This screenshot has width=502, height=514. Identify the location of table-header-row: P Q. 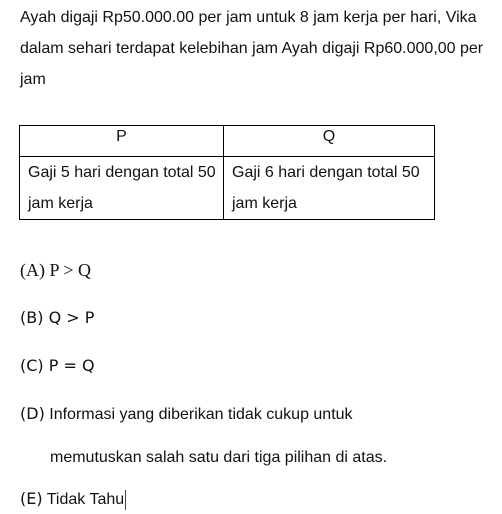
(227, 141).